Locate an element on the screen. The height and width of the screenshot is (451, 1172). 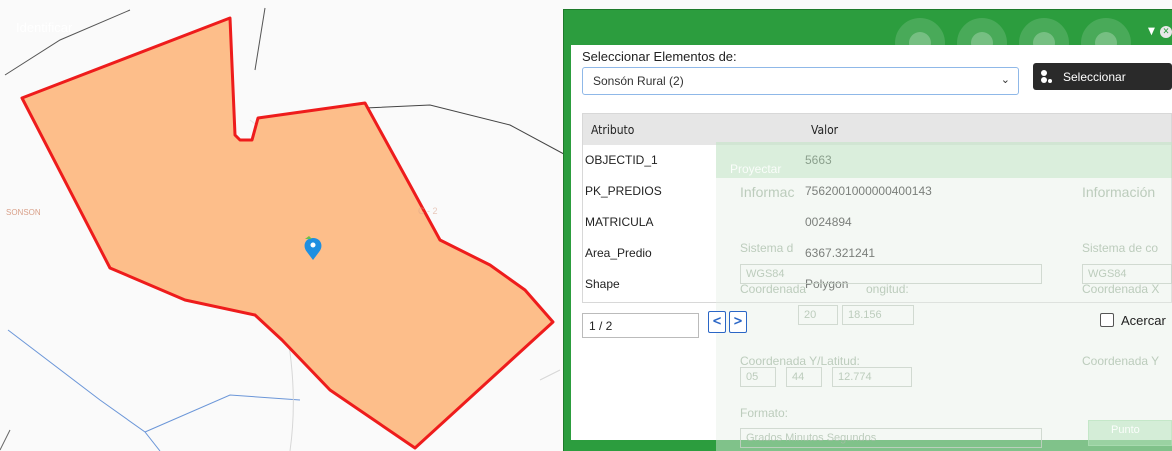
table-row: MATRICULA 0024894 is located at coordinates (877, 222).